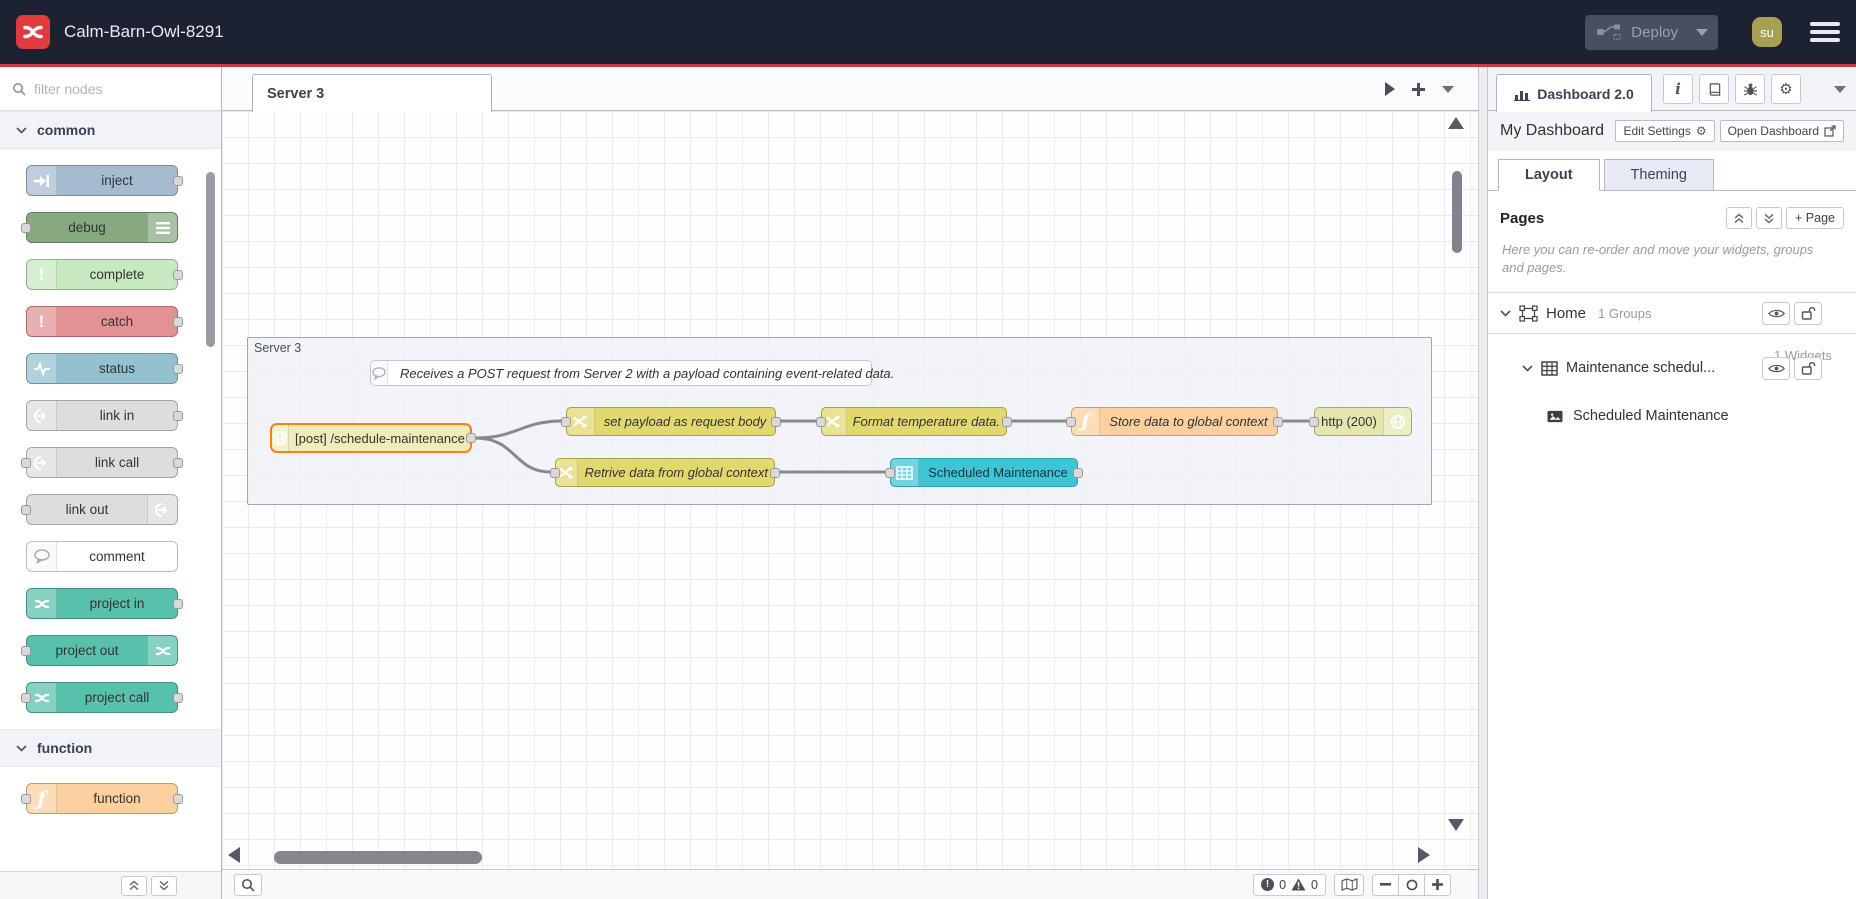 Image resolution: width=1856 pixels, height=899 pixels. What do you see at coordinates (1769, 218) in the screenshot?
I see `expand-all-pages-button` at bounding box center [1769, 218].